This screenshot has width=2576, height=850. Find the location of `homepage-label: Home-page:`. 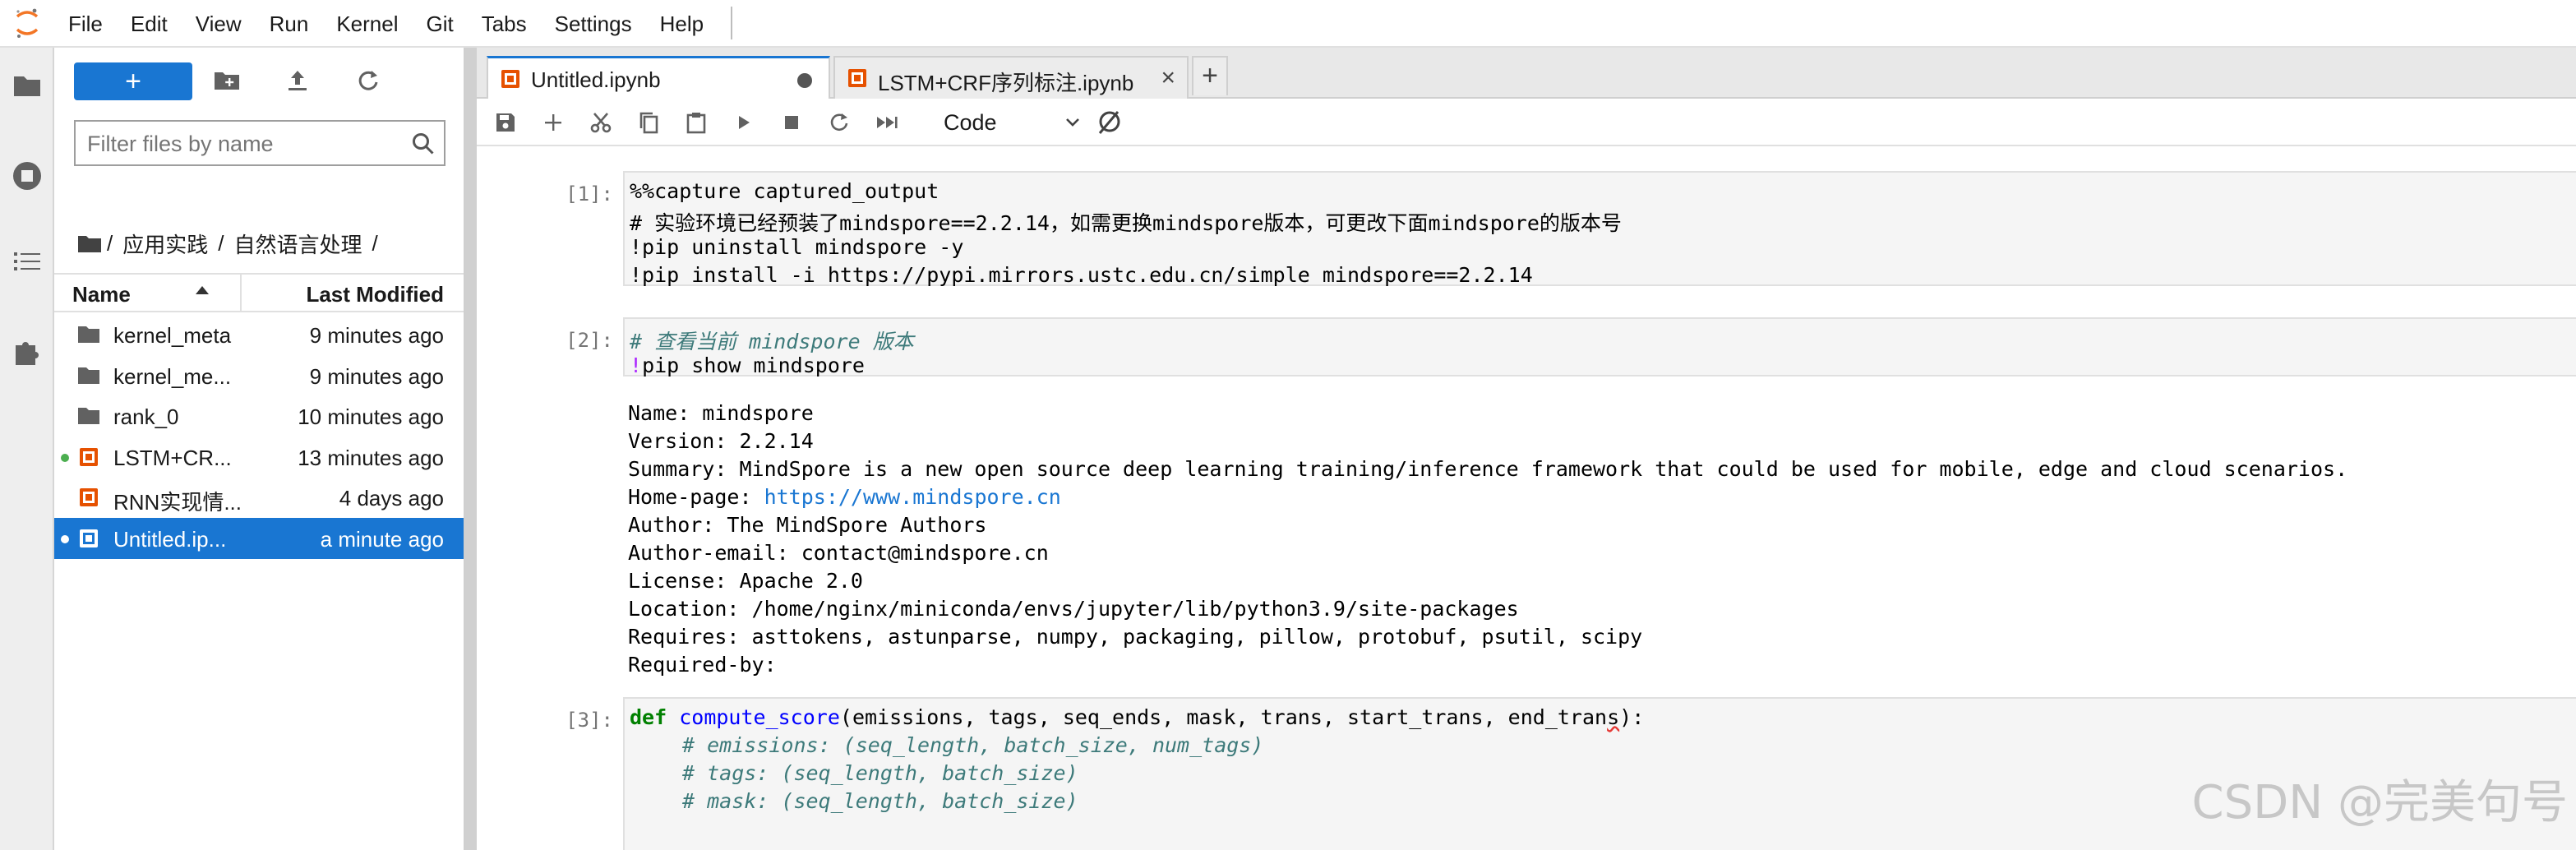

homepage-label: Home-page: is located at coordinates (696, 497).